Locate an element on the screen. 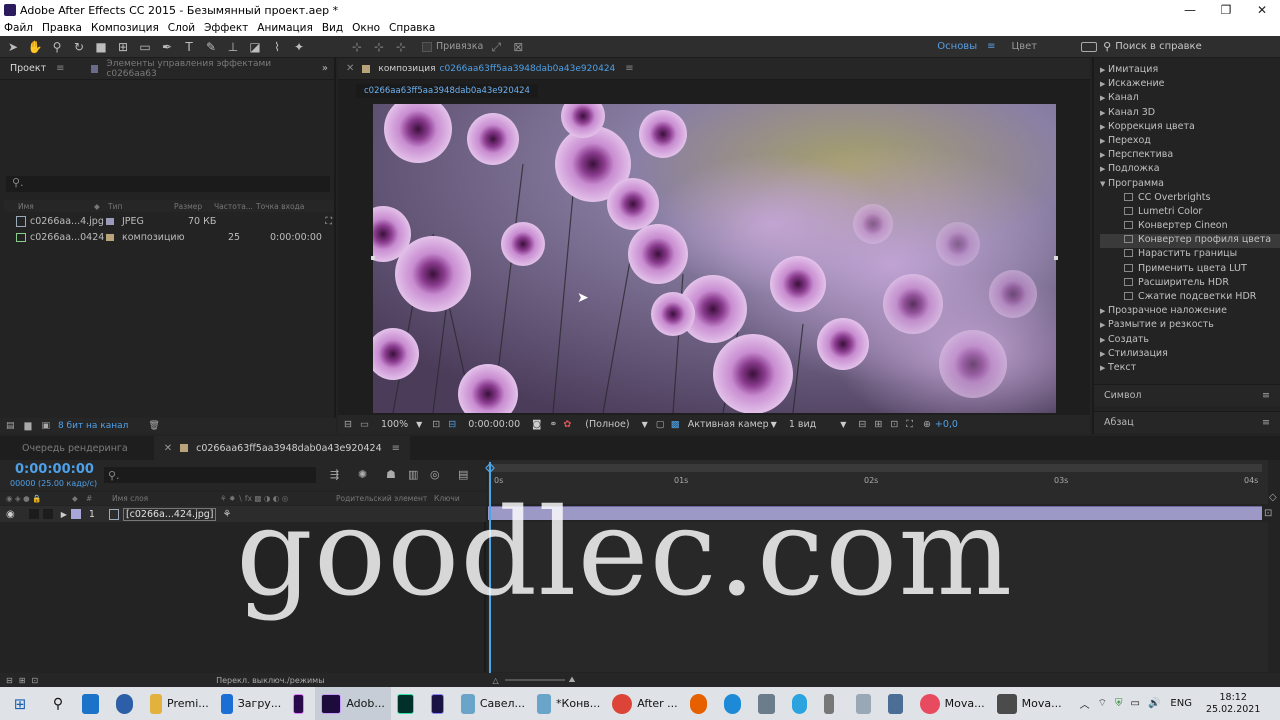 The width and height of the screenshot is (1280, 720). language-indicator: ENG is located at coordinates (1181, 703).